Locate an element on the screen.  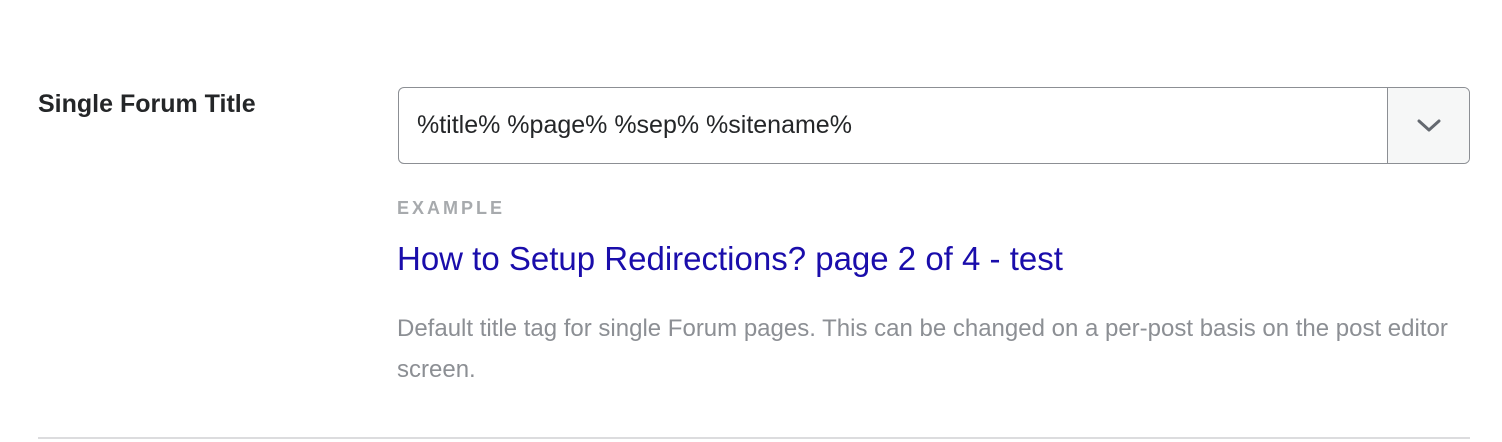
chevron-down-icon is located at coordinates (1428, 125).